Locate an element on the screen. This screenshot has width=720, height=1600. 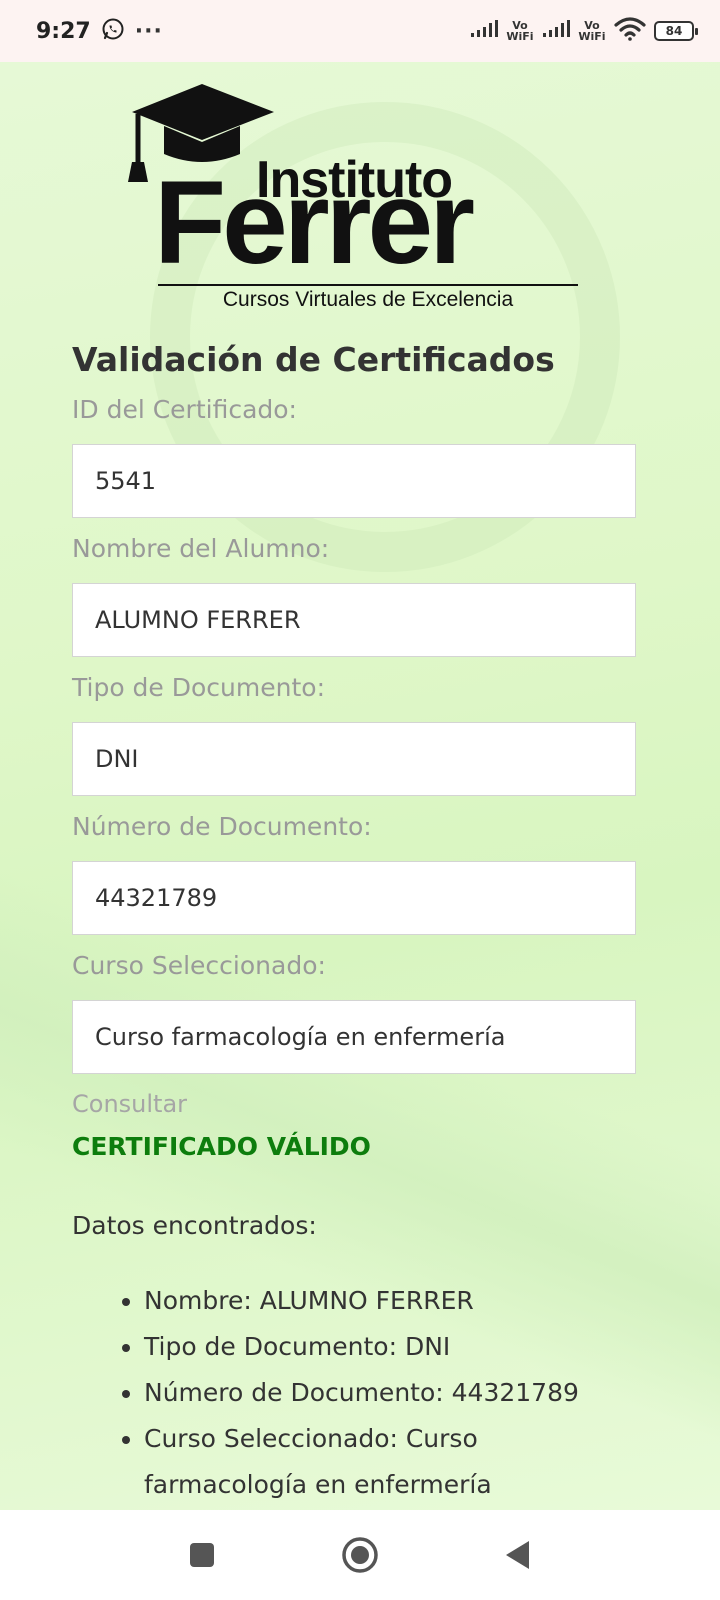
recents-square-icon is located at coordinates (202, 1555).